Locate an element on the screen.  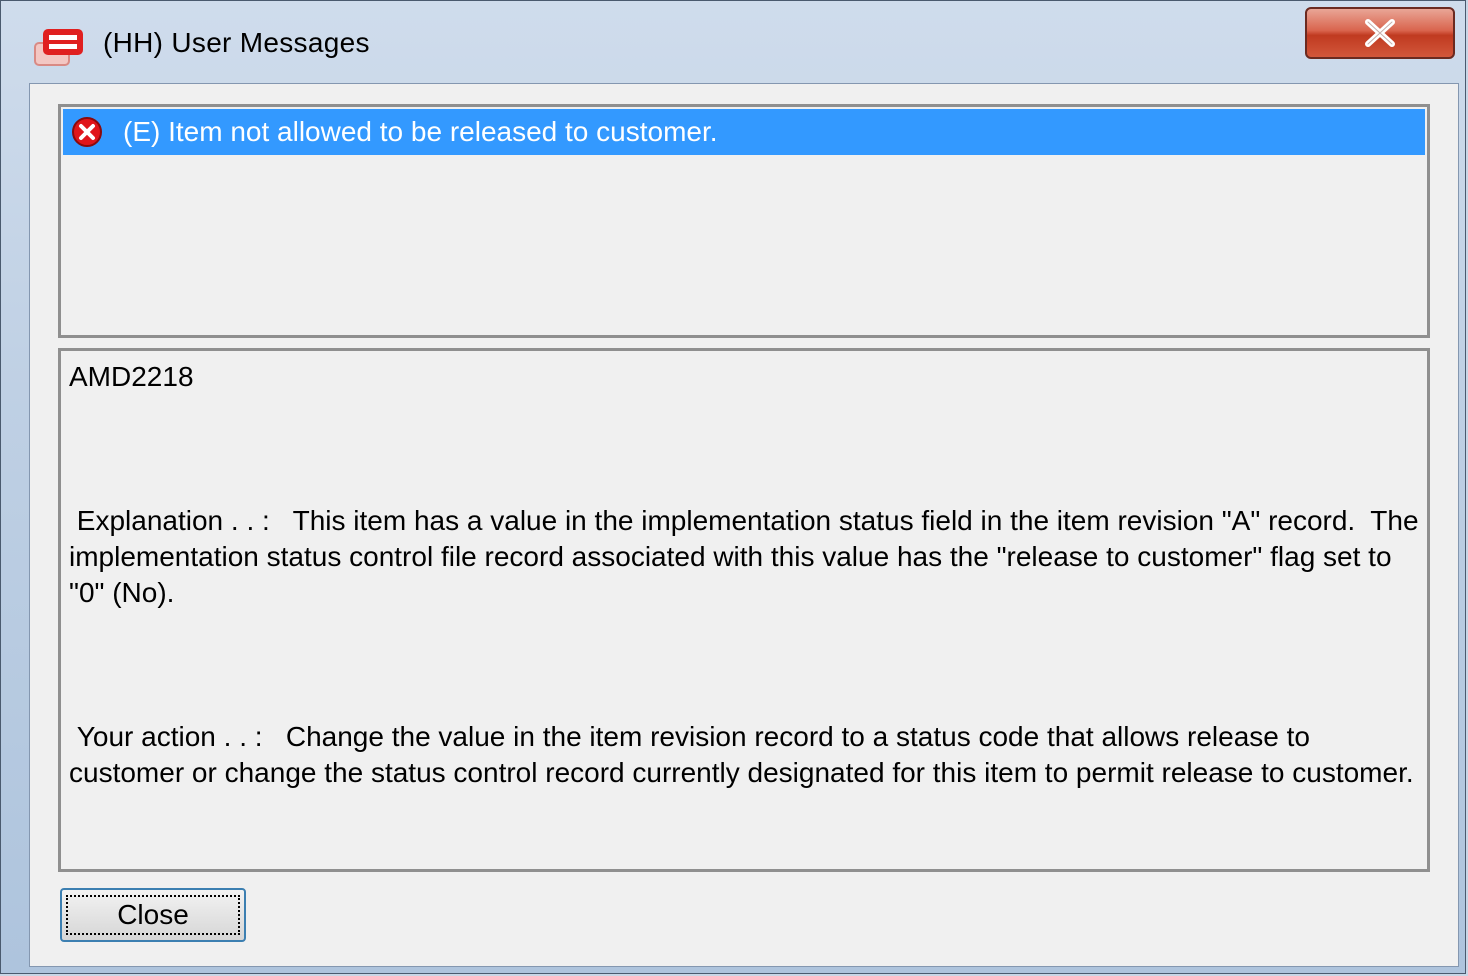
close-button: Close is located at coordinates (153, 915).